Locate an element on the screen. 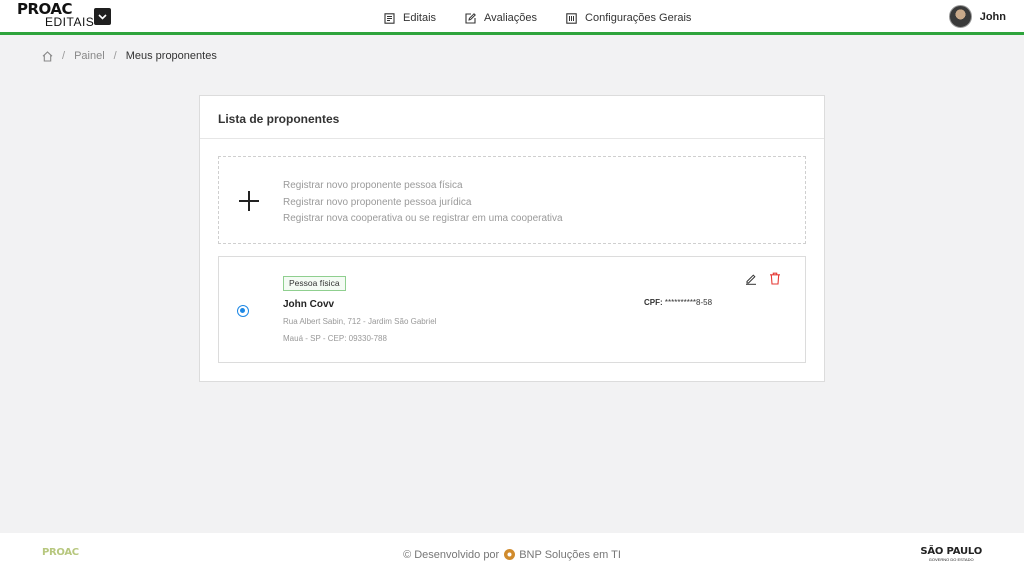 This screenshot has width=1024, height=576. cpf-label: CPF: is located at coordinates (653, 302).